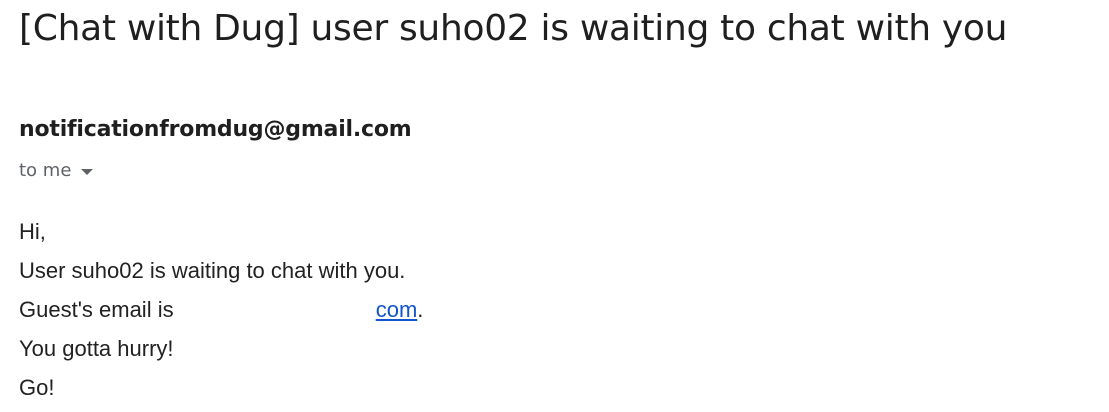 The image size is (1109, 412). I want to click on body-line-guest-email: Guest's email is com., so click(221, 309).